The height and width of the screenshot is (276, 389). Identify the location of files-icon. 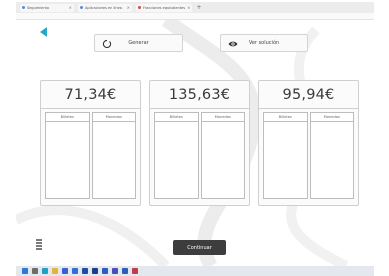
(55, 271).